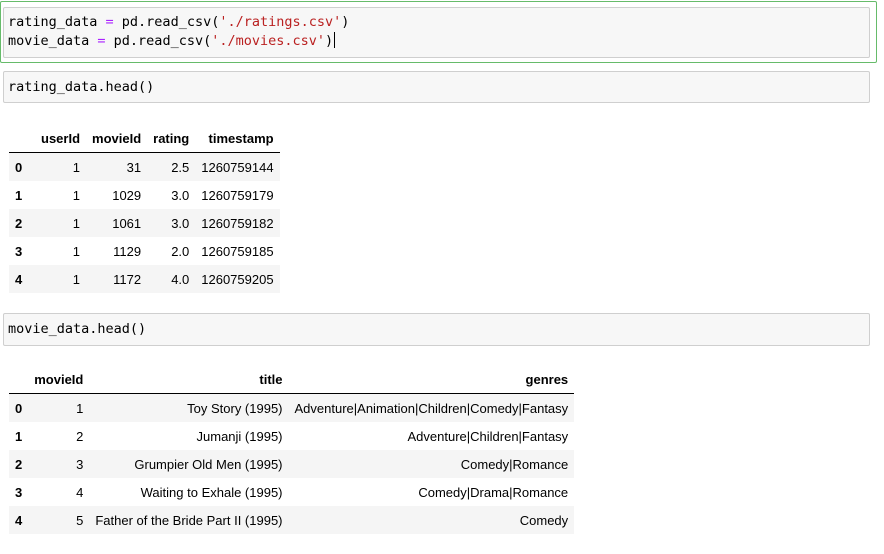  I want to click on table-cell: 1029, so click(127, 195).